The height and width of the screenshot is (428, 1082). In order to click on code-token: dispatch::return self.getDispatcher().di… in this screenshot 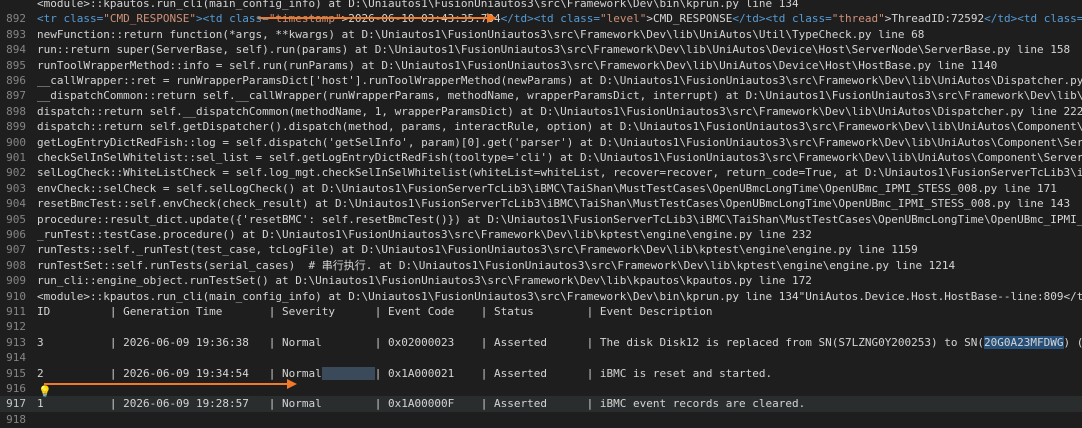, I will do `click(559, 127)`.